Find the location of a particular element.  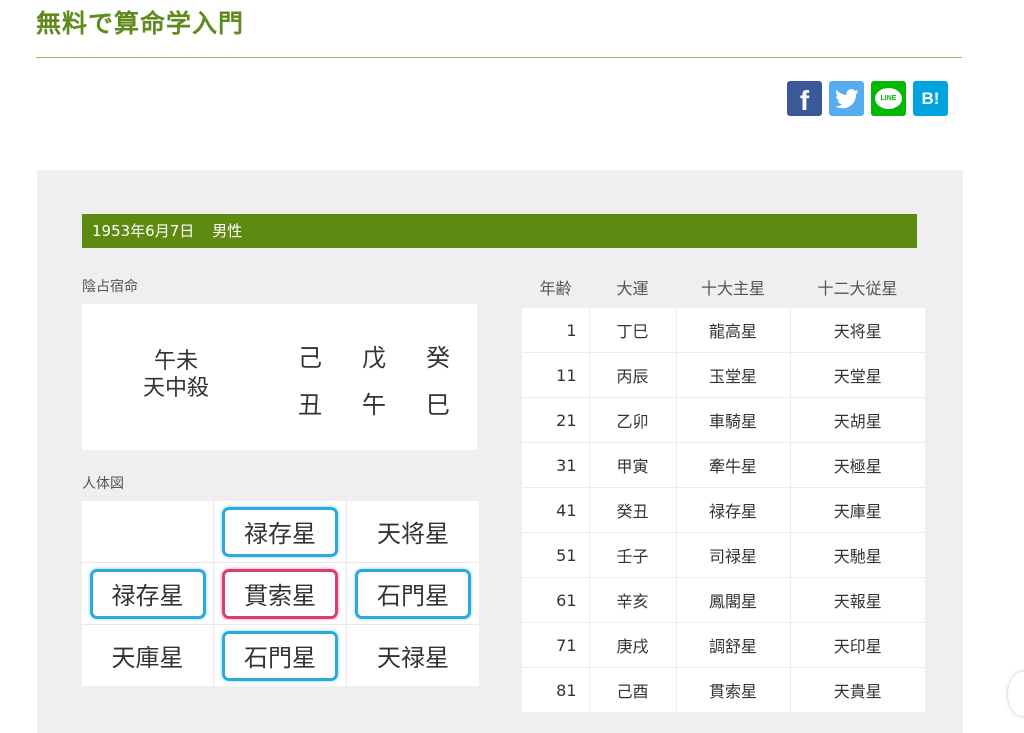

tenchusatsu: 午未 天中殺 is located at coordinates (176, 375).